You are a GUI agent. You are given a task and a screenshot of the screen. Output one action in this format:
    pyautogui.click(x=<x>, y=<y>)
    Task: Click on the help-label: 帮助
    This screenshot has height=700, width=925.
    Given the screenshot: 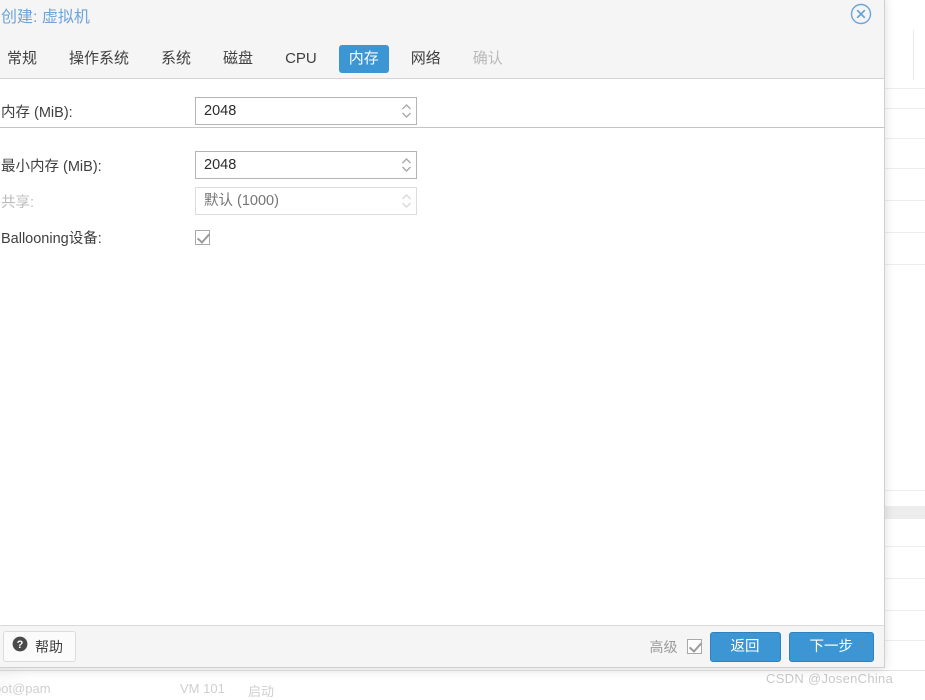 What is the action you would take?
    pyautogui.click(x=49, y=647)
    